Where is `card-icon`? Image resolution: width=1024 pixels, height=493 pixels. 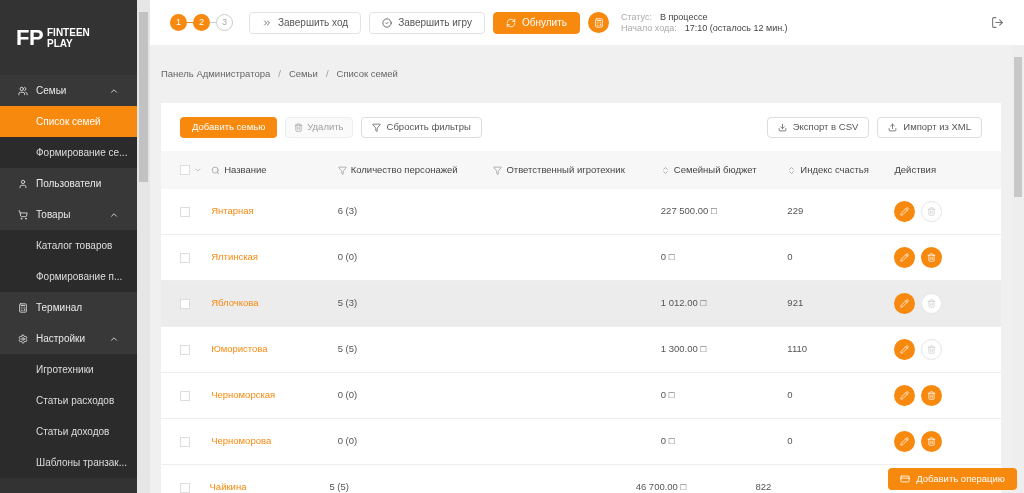 card-icon is located at coordinates (905, 479).